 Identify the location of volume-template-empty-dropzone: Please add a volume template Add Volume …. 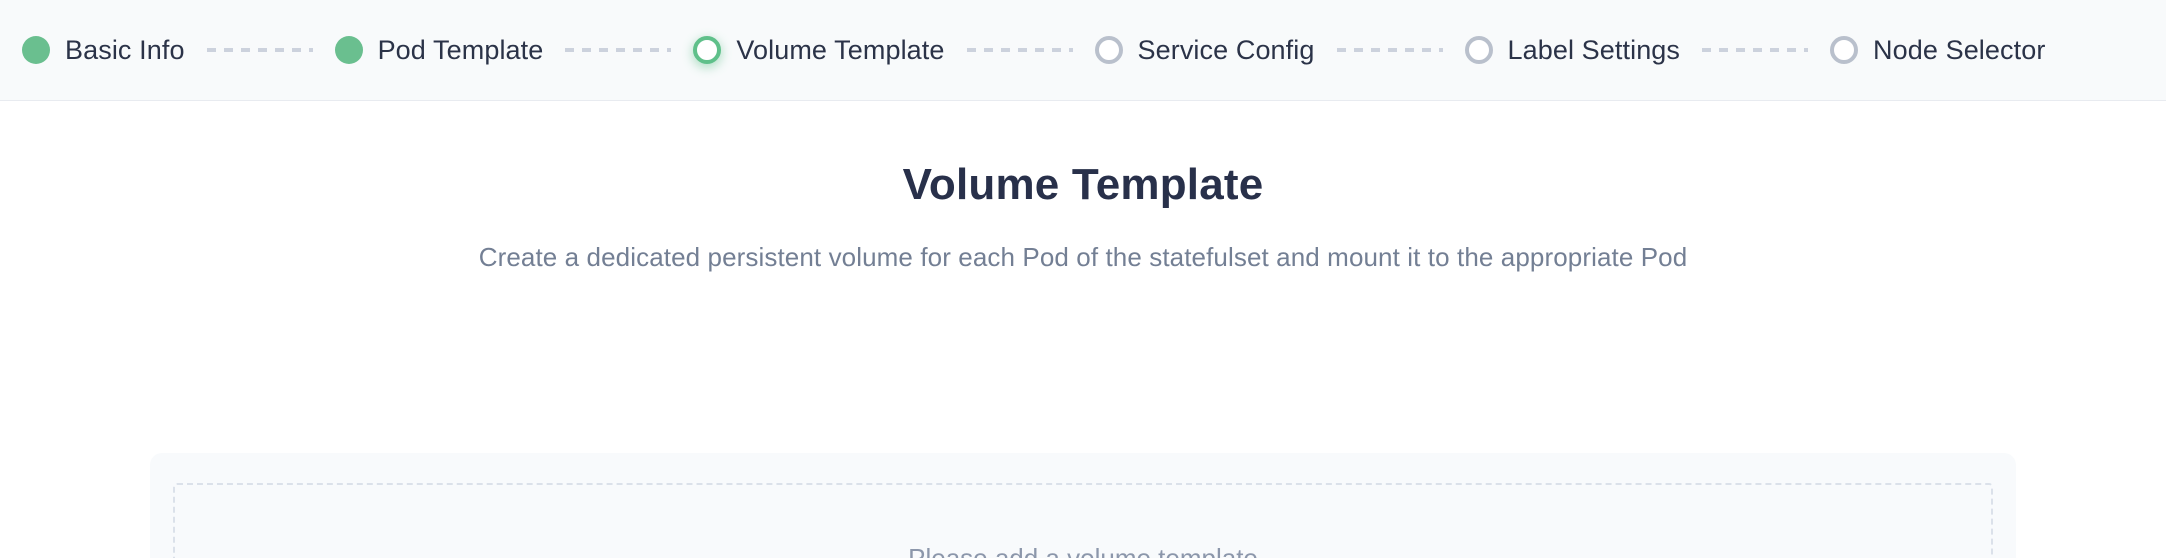
(1083, 520).